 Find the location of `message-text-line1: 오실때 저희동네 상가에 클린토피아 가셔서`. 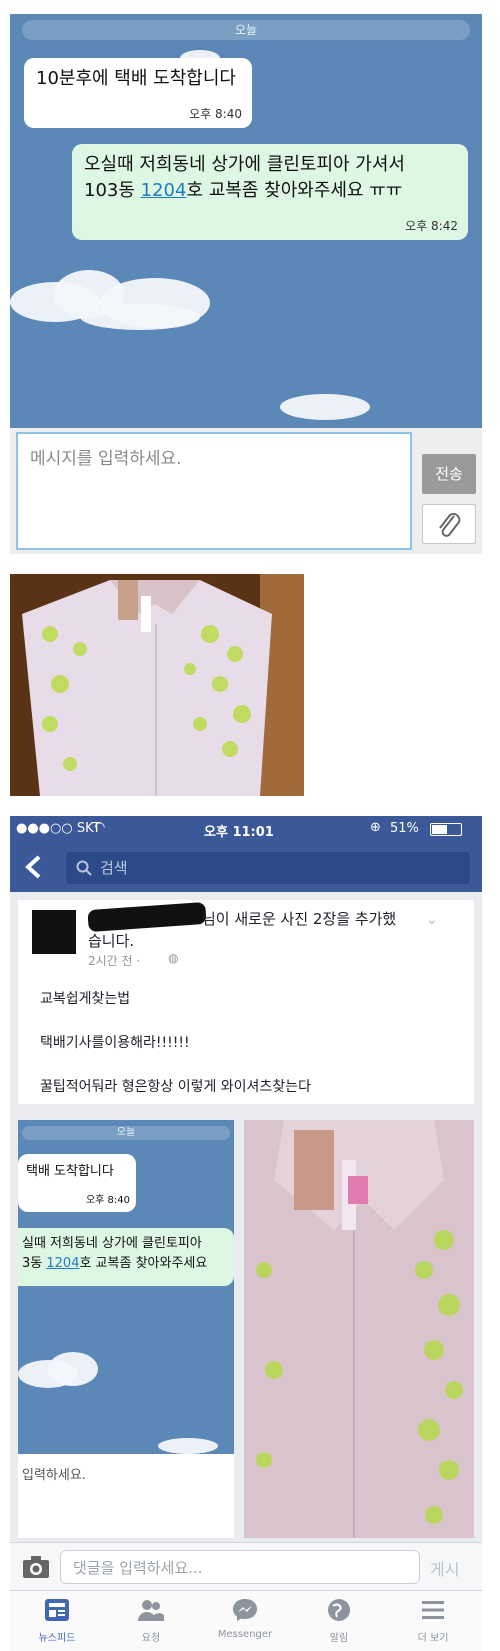

message-text-line1: 오실때 저희동네 상가에 클린토피아 가셔서 is located at coordinates (244, 164).